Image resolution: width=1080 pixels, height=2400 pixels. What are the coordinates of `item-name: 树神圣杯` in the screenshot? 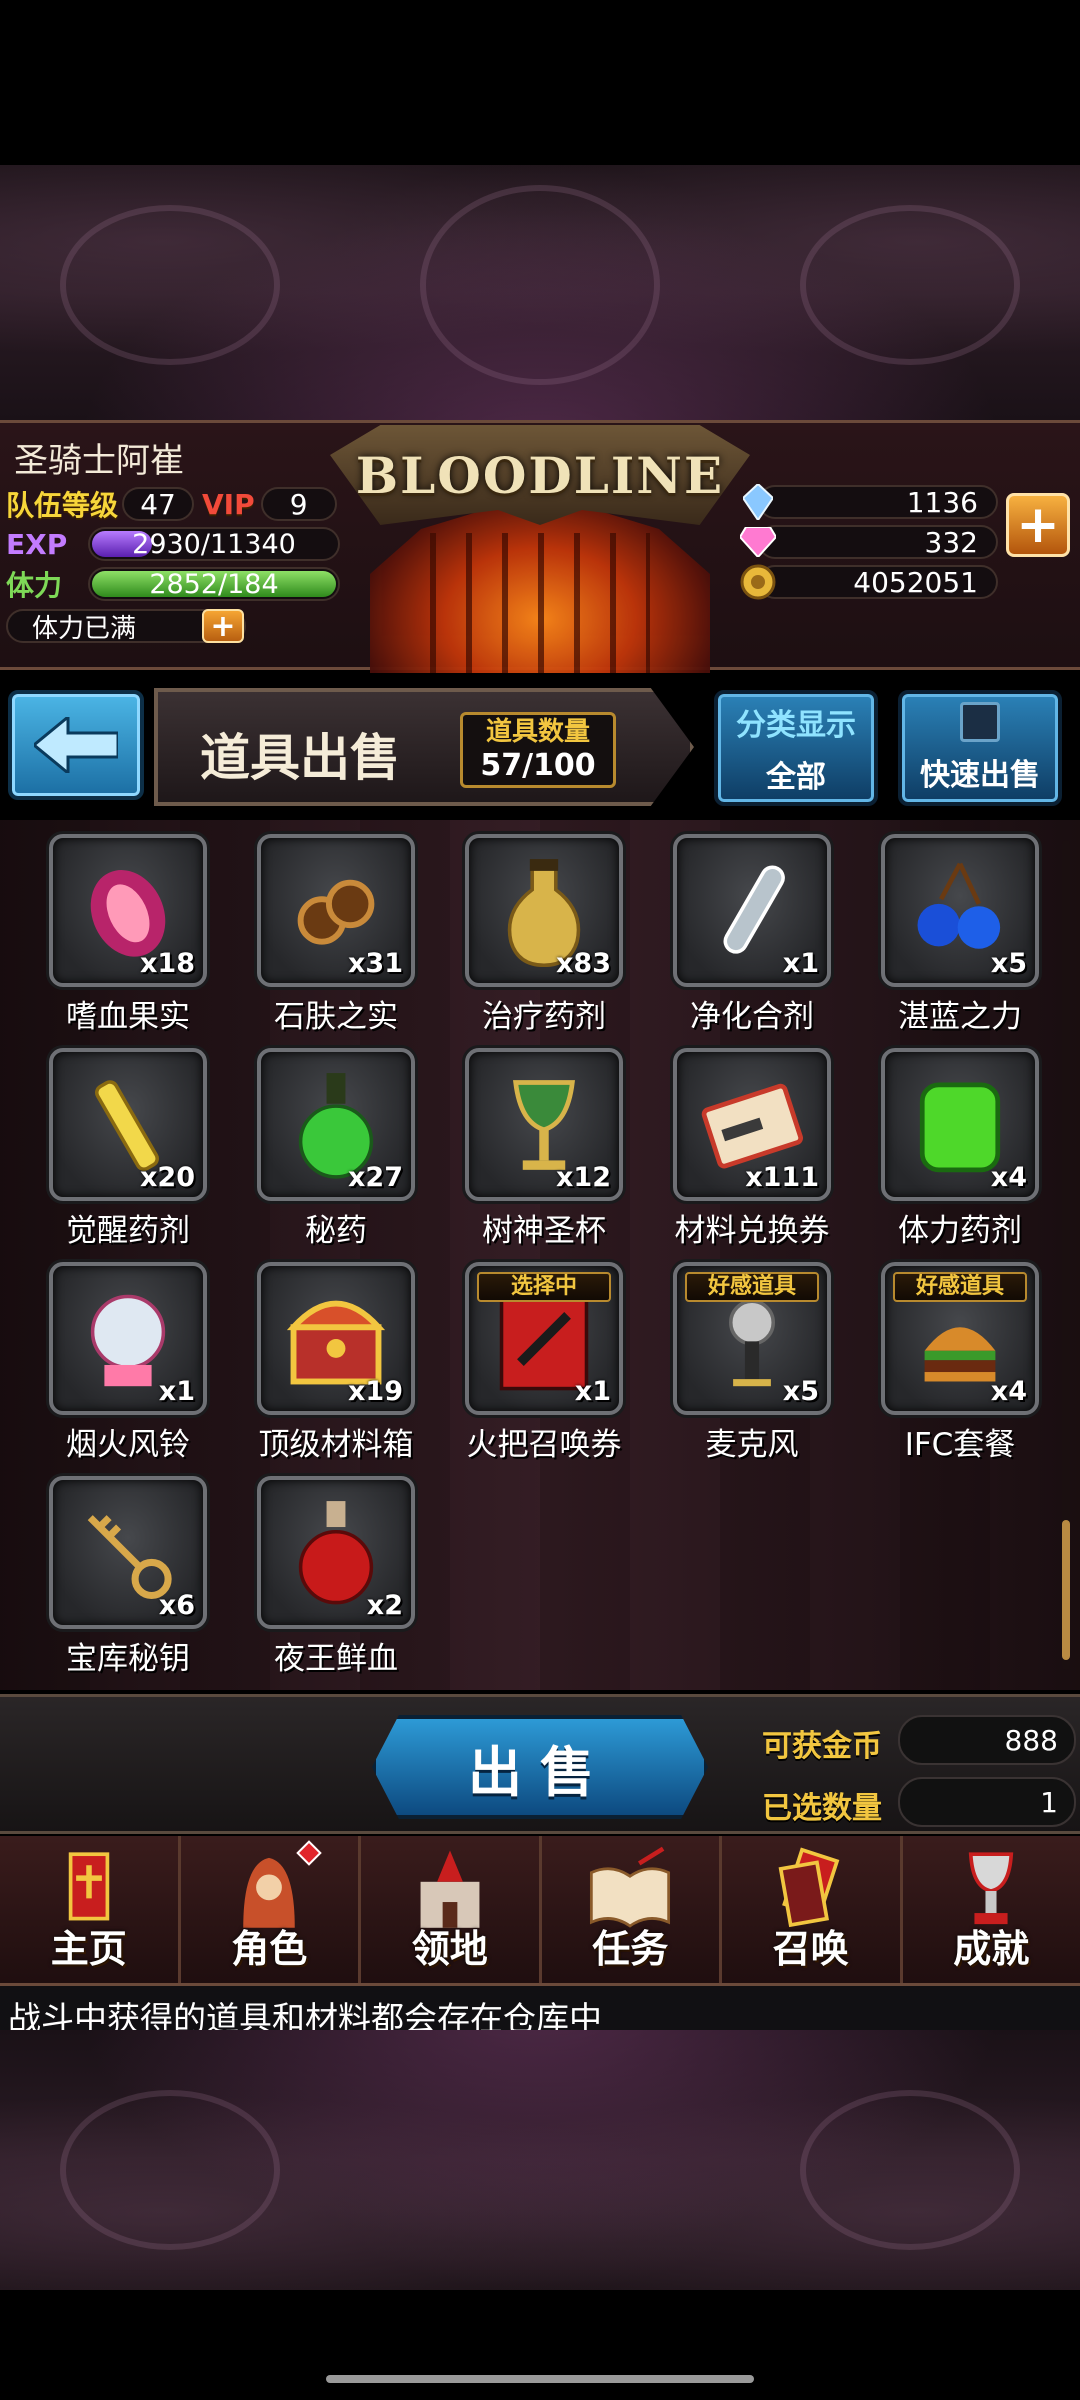 It's located at (544, 1231).